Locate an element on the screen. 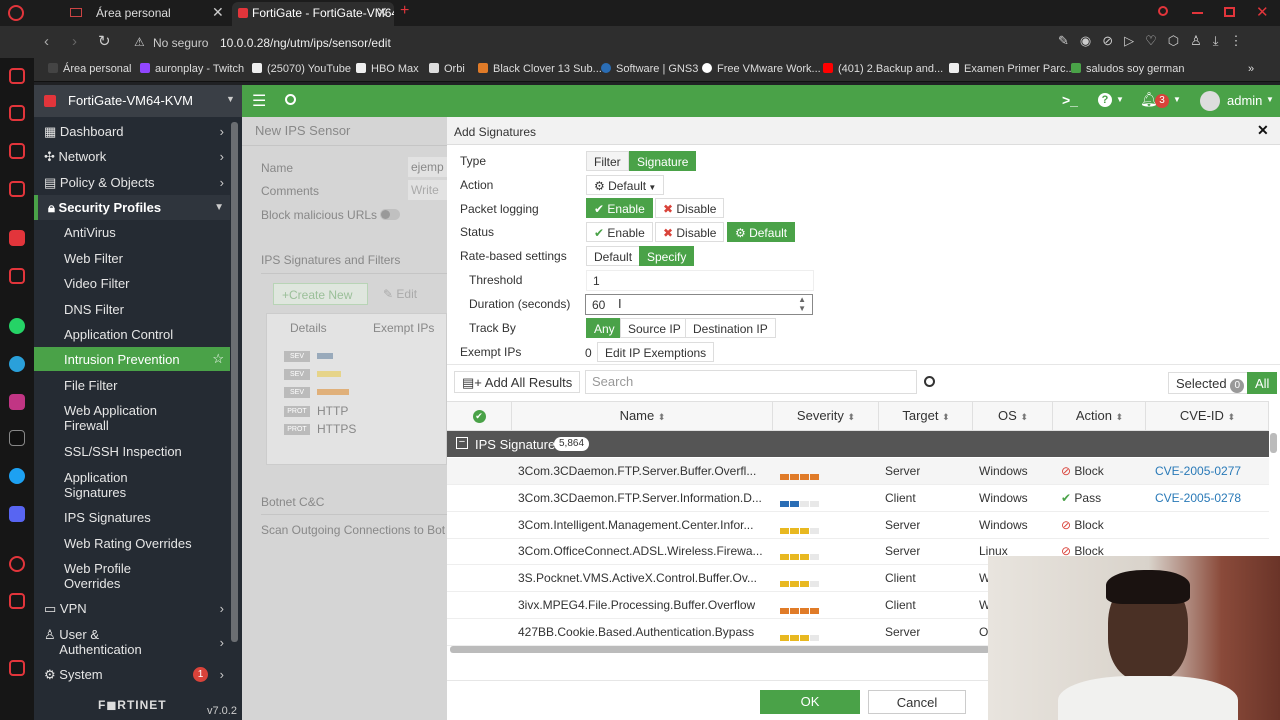 The image size is (1280, 720). sidebar-scrollbar is located at coordinates (234, 382).